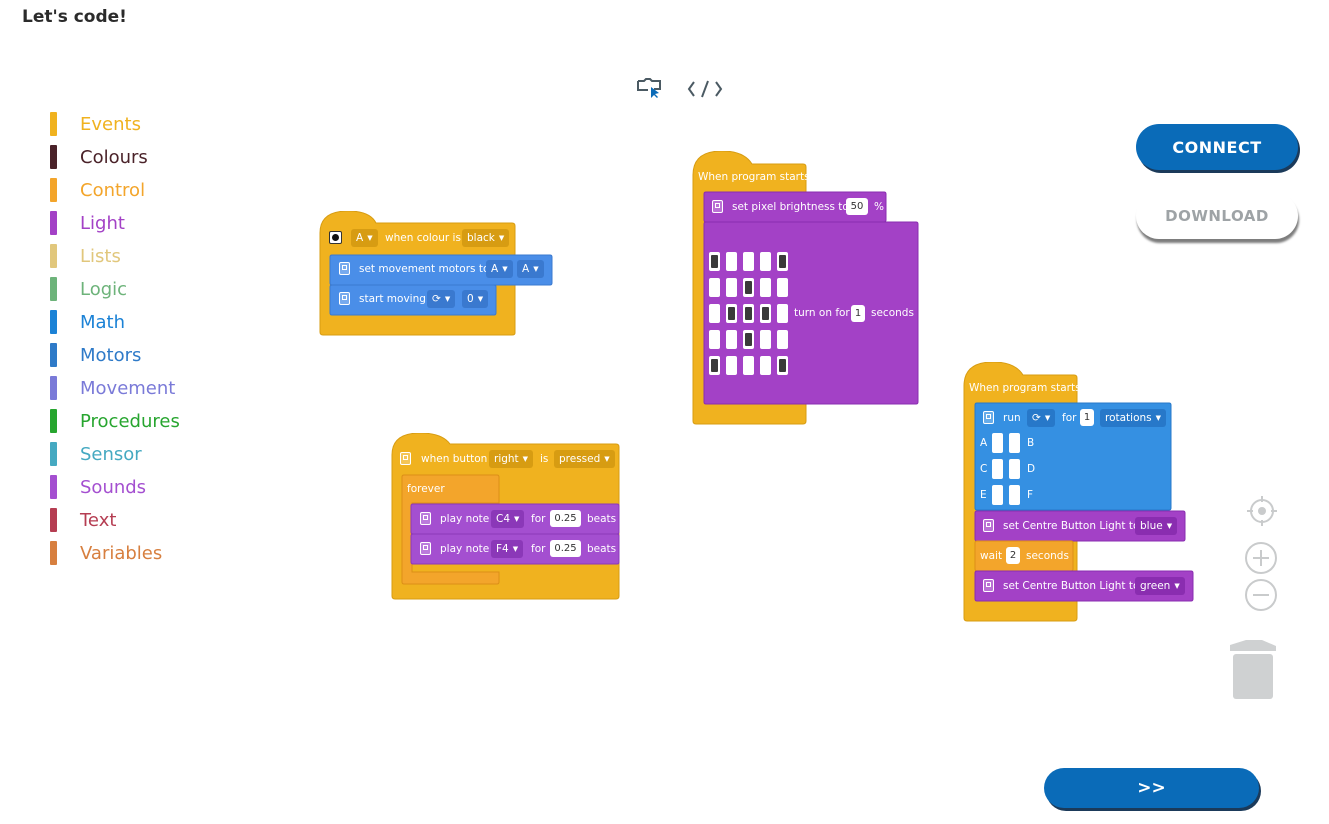 The height and width of the screenshot is (824, 1329). Describe the element at coordinates (1261, 558) in the screenshot. I see `zoom-in-icon` at that location.